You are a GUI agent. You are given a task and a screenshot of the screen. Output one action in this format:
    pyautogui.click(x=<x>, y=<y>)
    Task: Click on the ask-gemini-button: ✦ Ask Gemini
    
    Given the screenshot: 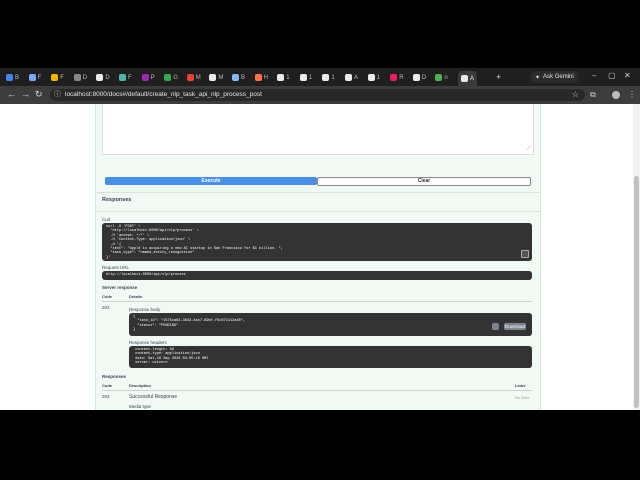 What is the action you would take?
    pyautogui.click(x=554, y=77)
    